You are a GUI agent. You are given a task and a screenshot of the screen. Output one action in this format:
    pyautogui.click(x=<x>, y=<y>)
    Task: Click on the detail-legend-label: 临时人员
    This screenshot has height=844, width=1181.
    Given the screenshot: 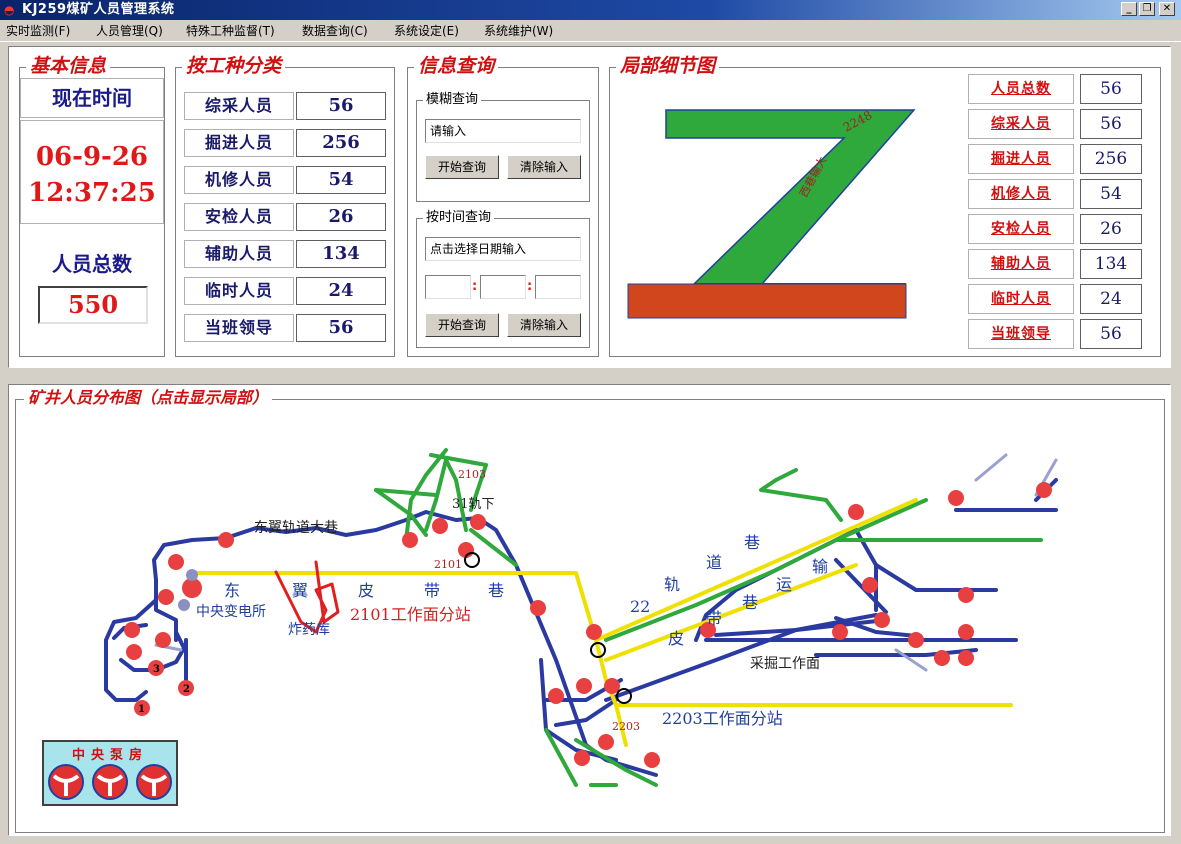 What is the action you would take?
    pyautogui.click(x=1021, y=299)
    